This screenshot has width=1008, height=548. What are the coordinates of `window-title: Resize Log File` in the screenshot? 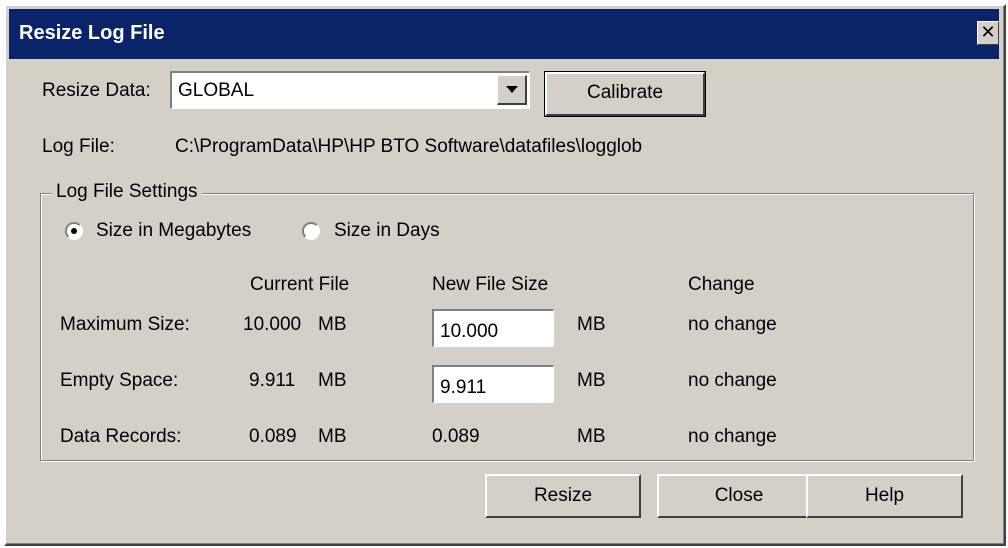 It's located at (92, 33).